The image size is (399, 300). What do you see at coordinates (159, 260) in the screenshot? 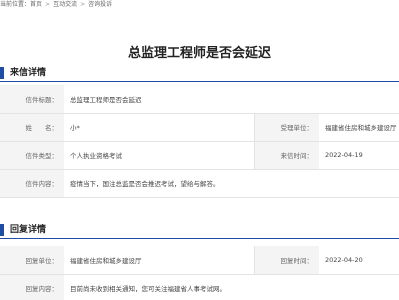
I see `reply-unit-value: 福建省住房和城乡建设厅` at bounding box center [159, 260].